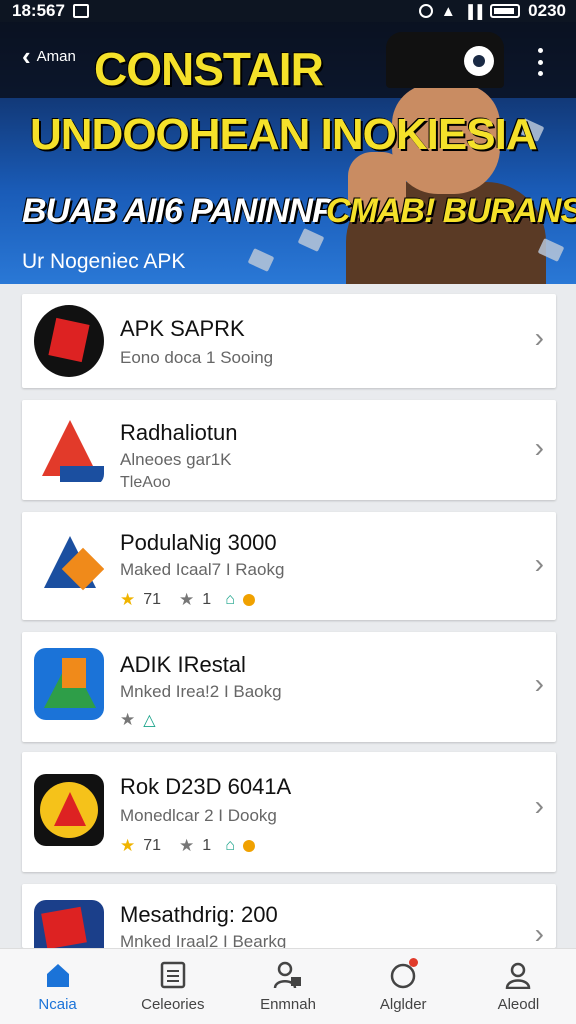 The height and width of the screenshot is (1024, 576). I want to click on battery-text: 0230, so click(547, 10).